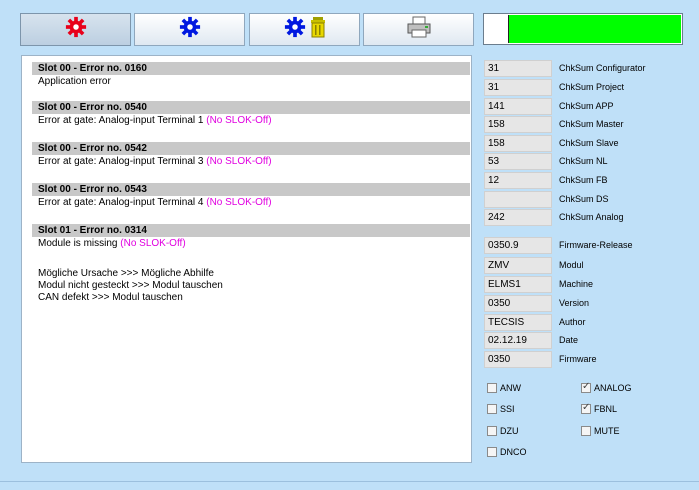 This screenshot has height=490, width=699. What do you see at coordinates (518, 161) in the screenshot?
I see `checksum-nl-field: 53` at bounding box center [518, 161].